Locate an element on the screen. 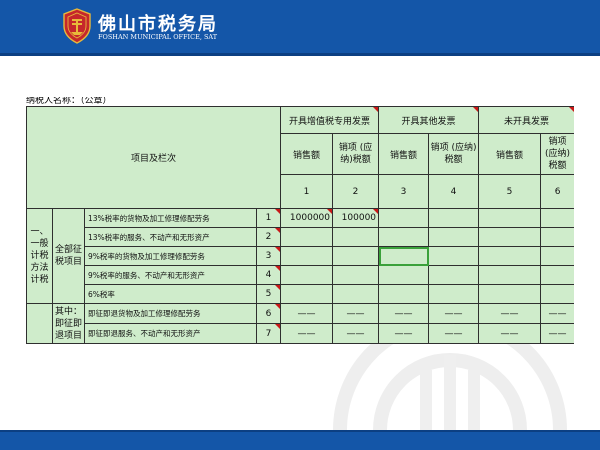  table-row: 其中：即征即退项目 即征即退货物及加工修理修配劳务 6 —— —— —— —— —— —— is located at coordinates (300, 323).